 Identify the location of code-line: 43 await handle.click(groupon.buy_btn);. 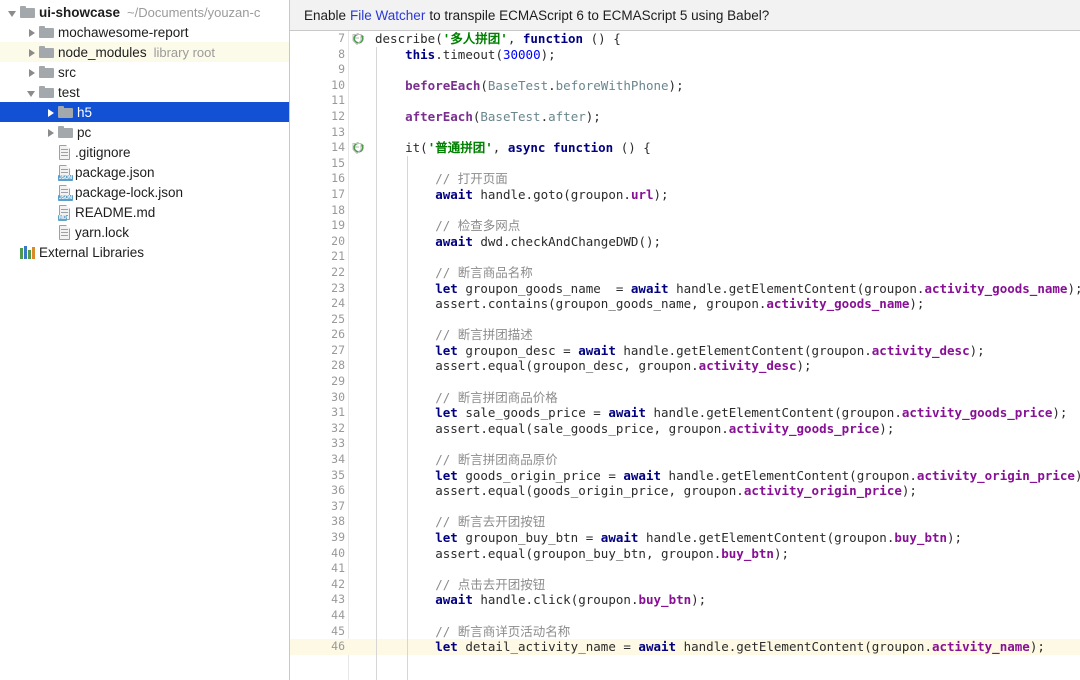
(685, 600).